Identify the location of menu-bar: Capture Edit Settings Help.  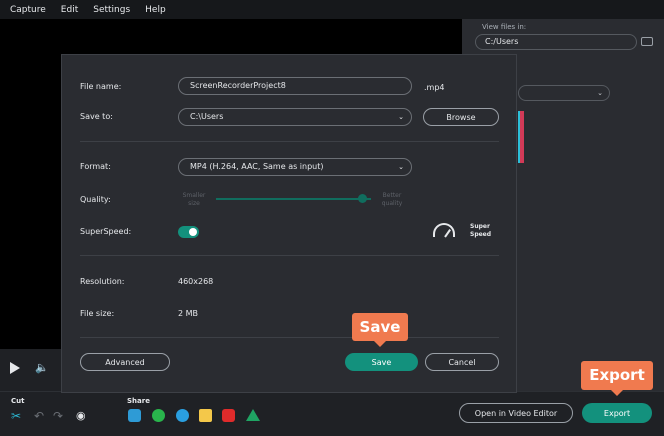
(332, 9).